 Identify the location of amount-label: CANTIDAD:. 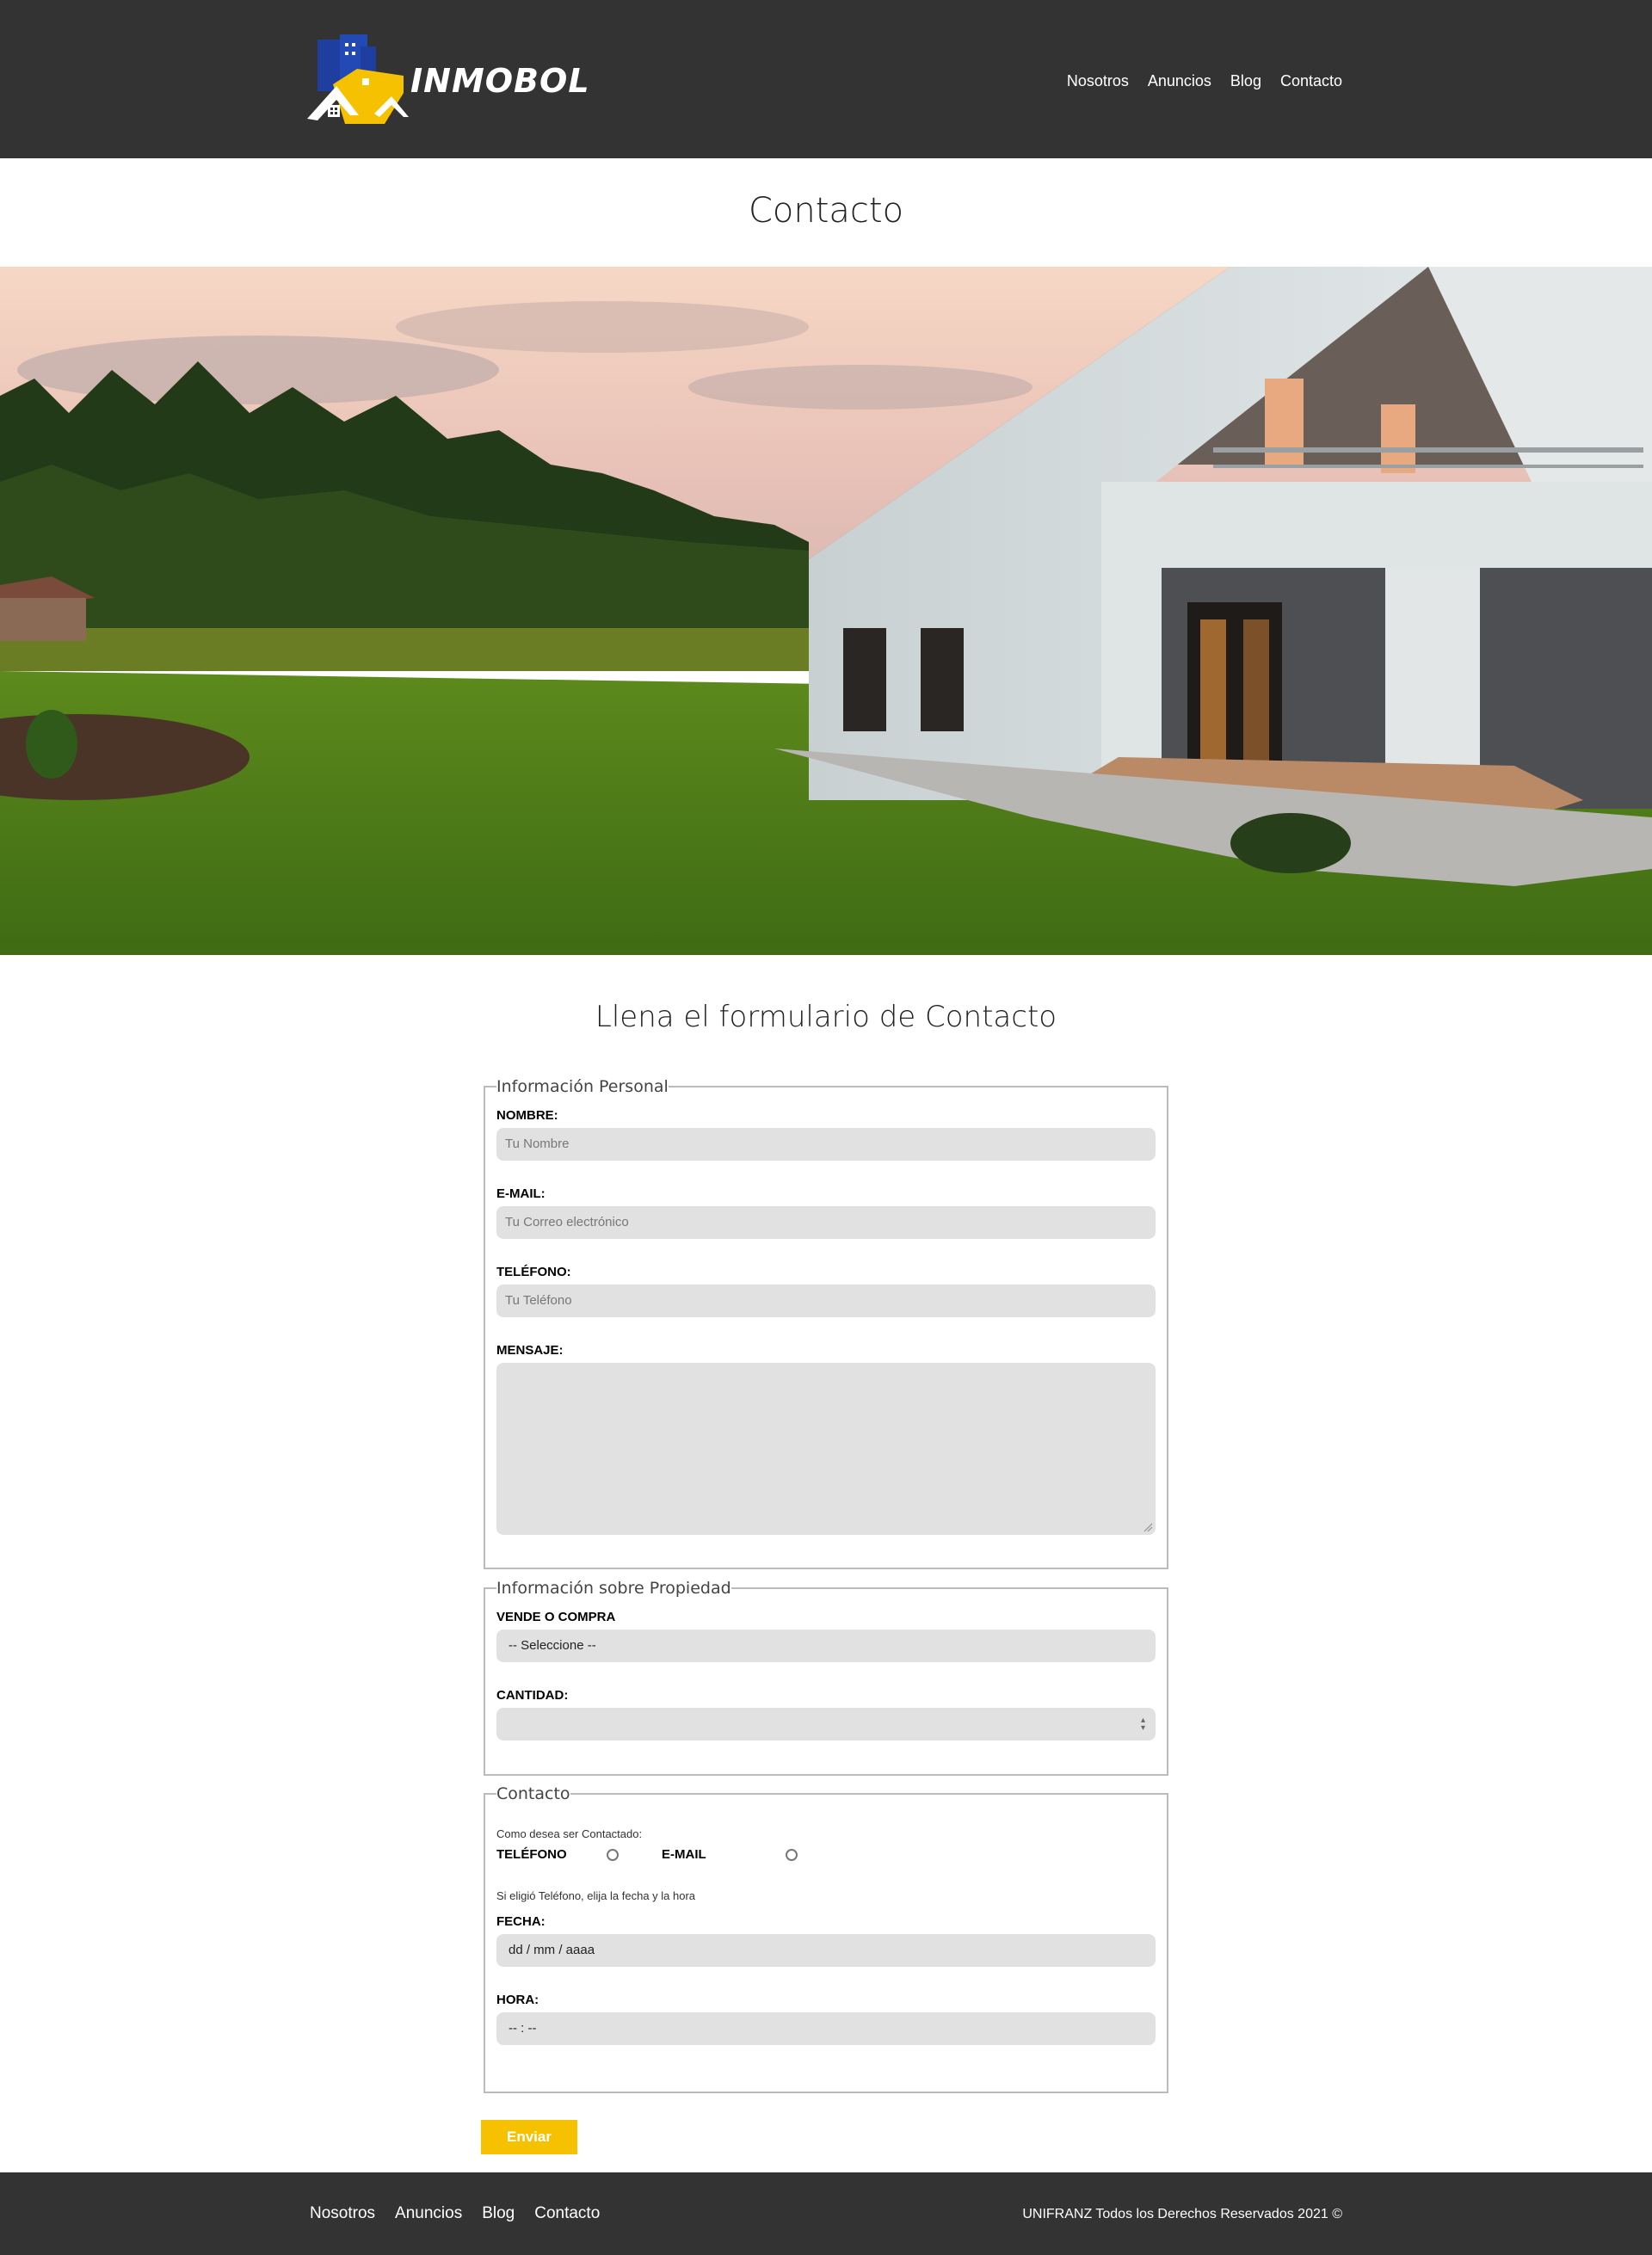
(532, 1695).